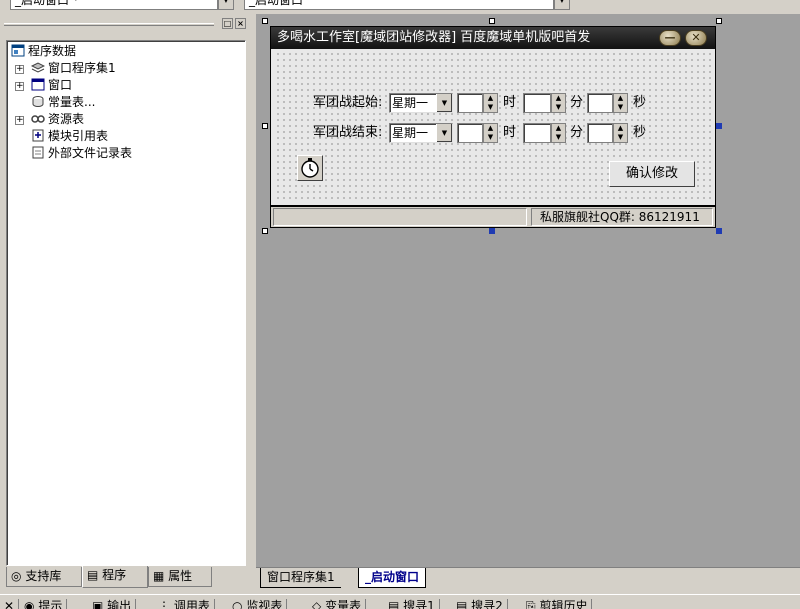  What do you see at coordinates (19, 120) in the screenshot?
I see `expand-resources: +` at bounding box center [19, 120].